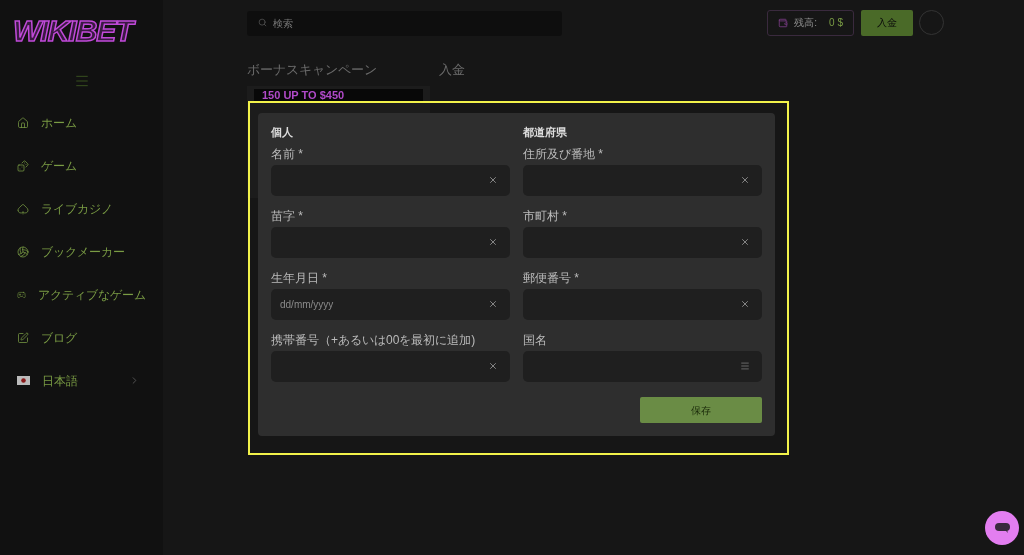  Describe the element at coordinates (390, 304) in the screenshot. I see `input-field: dd/mm/yyyy` at that location.